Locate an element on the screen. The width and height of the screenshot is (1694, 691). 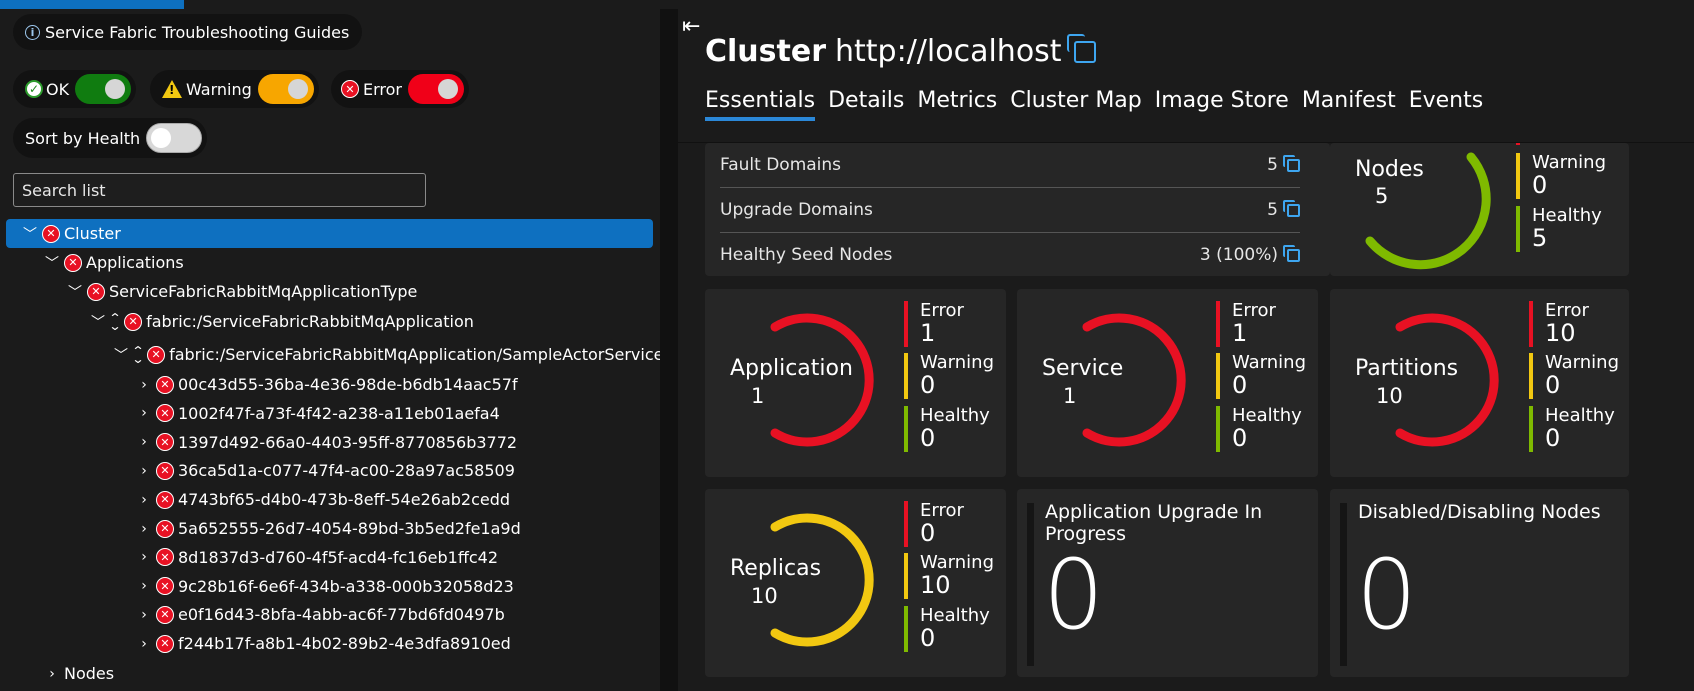
essentials-label: Fault Domains is located at coordinates (781, 165).